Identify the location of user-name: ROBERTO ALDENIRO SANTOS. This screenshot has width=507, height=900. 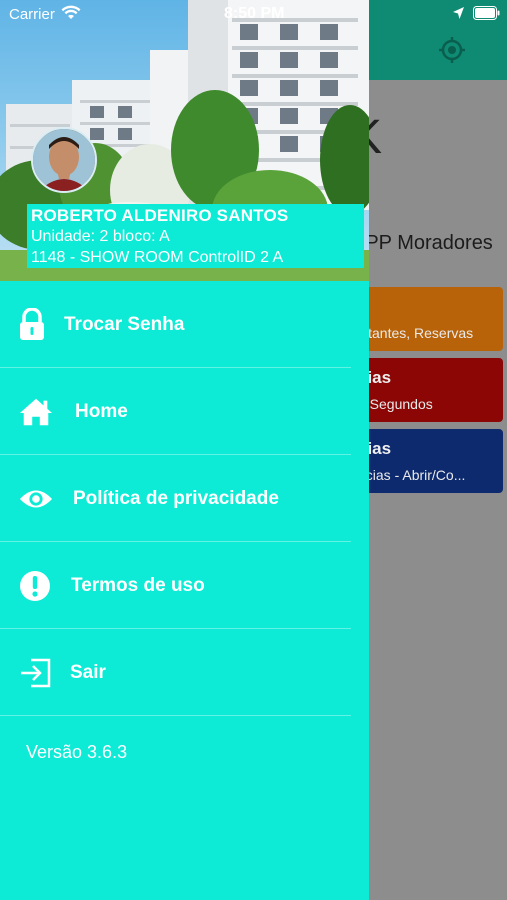
(160, 215).